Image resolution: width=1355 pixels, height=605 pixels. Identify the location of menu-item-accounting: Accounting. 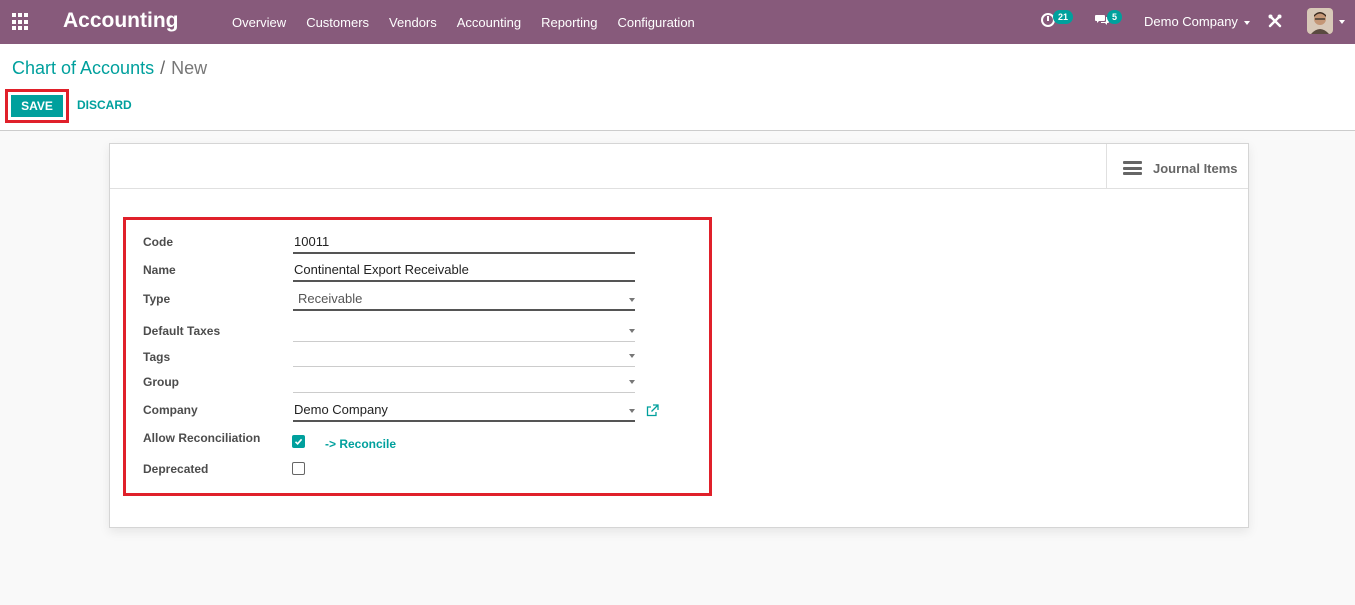
(489, 22).